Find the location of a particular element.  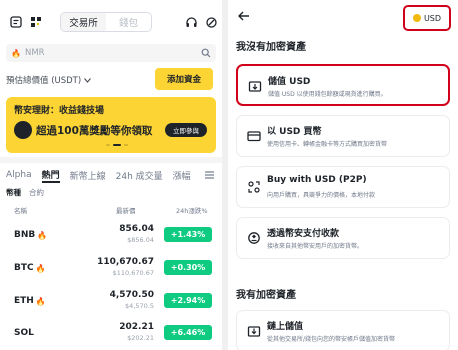

search-icon is located at coordinates (206, 53).